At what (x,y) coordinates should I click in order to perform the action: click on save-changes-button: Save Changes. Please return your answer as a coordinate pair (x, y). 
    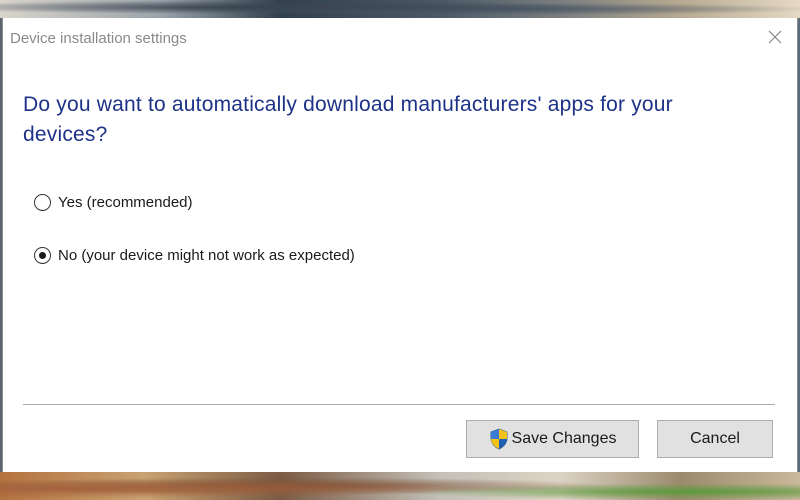
    Looking at the image, I should click on (552, 439).